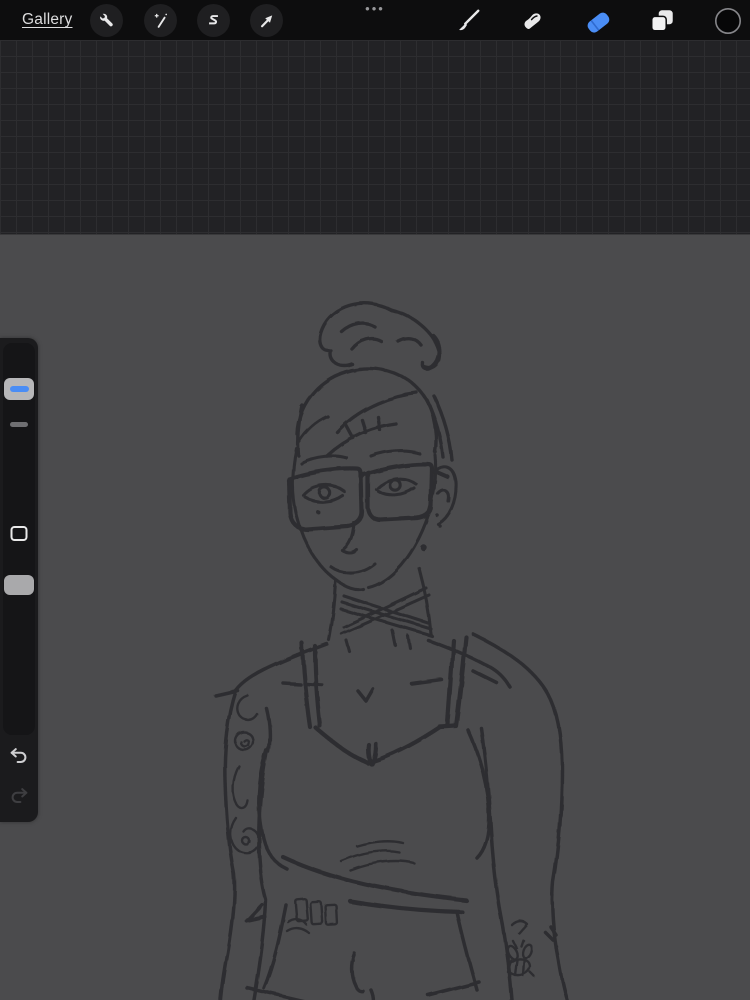 This screenshot has width=750, height=1000. Describe the element at coordinates (19, 533) in the screenshot. I see `modify-button` at that location.